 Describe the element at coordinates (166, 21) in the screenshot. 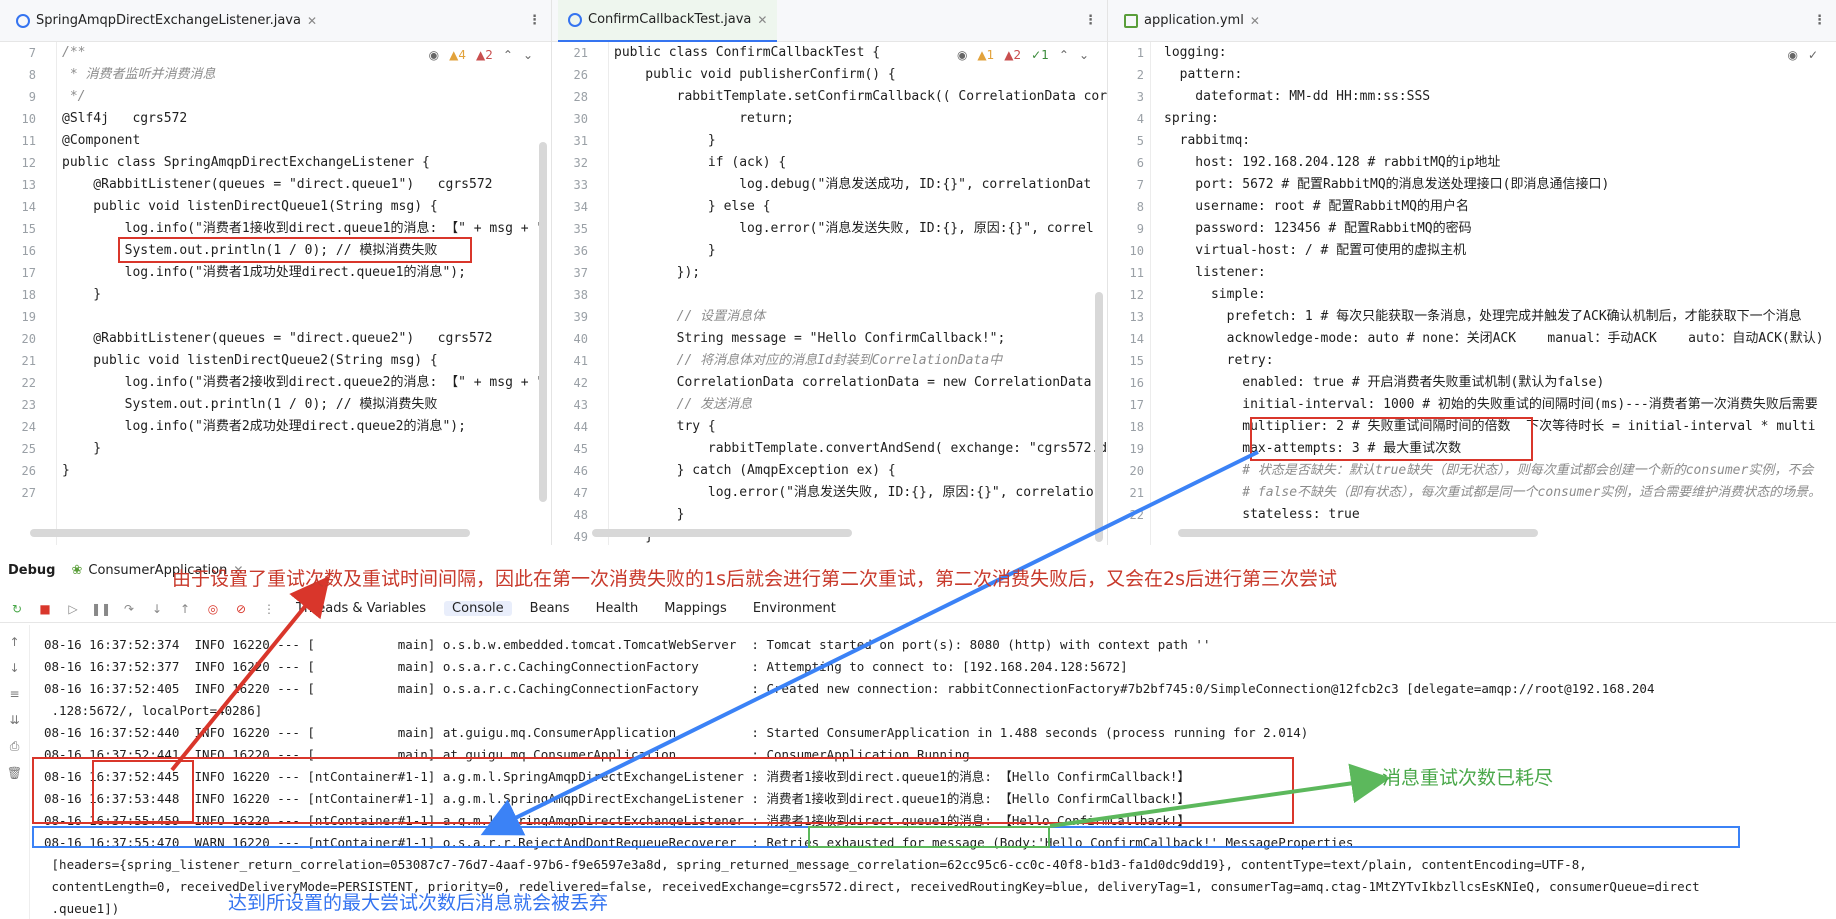

I see `tab-listener-java: SpringAmqpDirectExchangeListener.java ✕` at that location.